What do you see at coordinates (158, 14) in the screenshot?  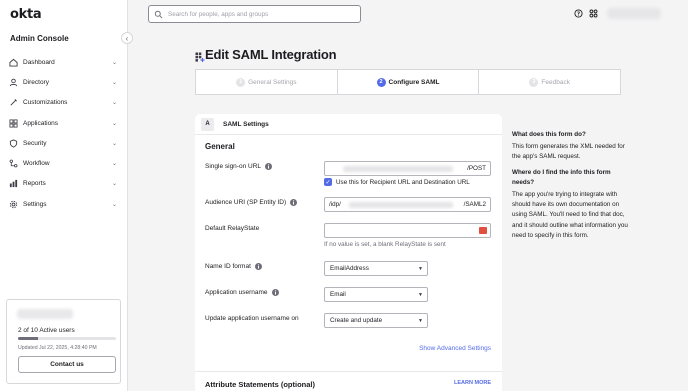 I see `search-icon` at bounding box center [158, 14].